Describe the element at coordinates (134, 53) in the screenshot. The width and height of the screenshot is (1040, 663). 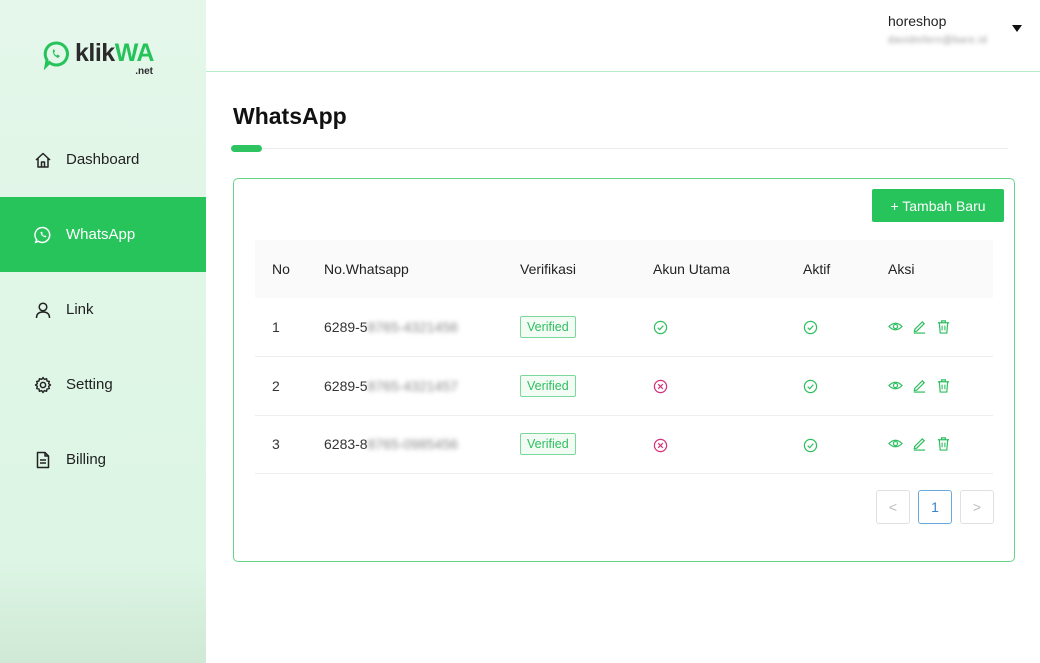
I see `brand-name-part2: WA` at that location.